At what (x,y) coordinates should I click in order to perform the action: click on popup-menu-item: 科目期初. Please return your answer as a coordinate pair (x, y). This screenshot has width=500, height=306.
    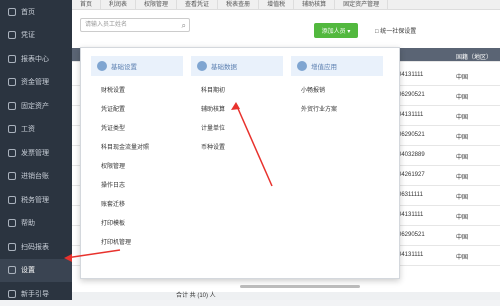
    Looking at the image, I should click on (237, 91).